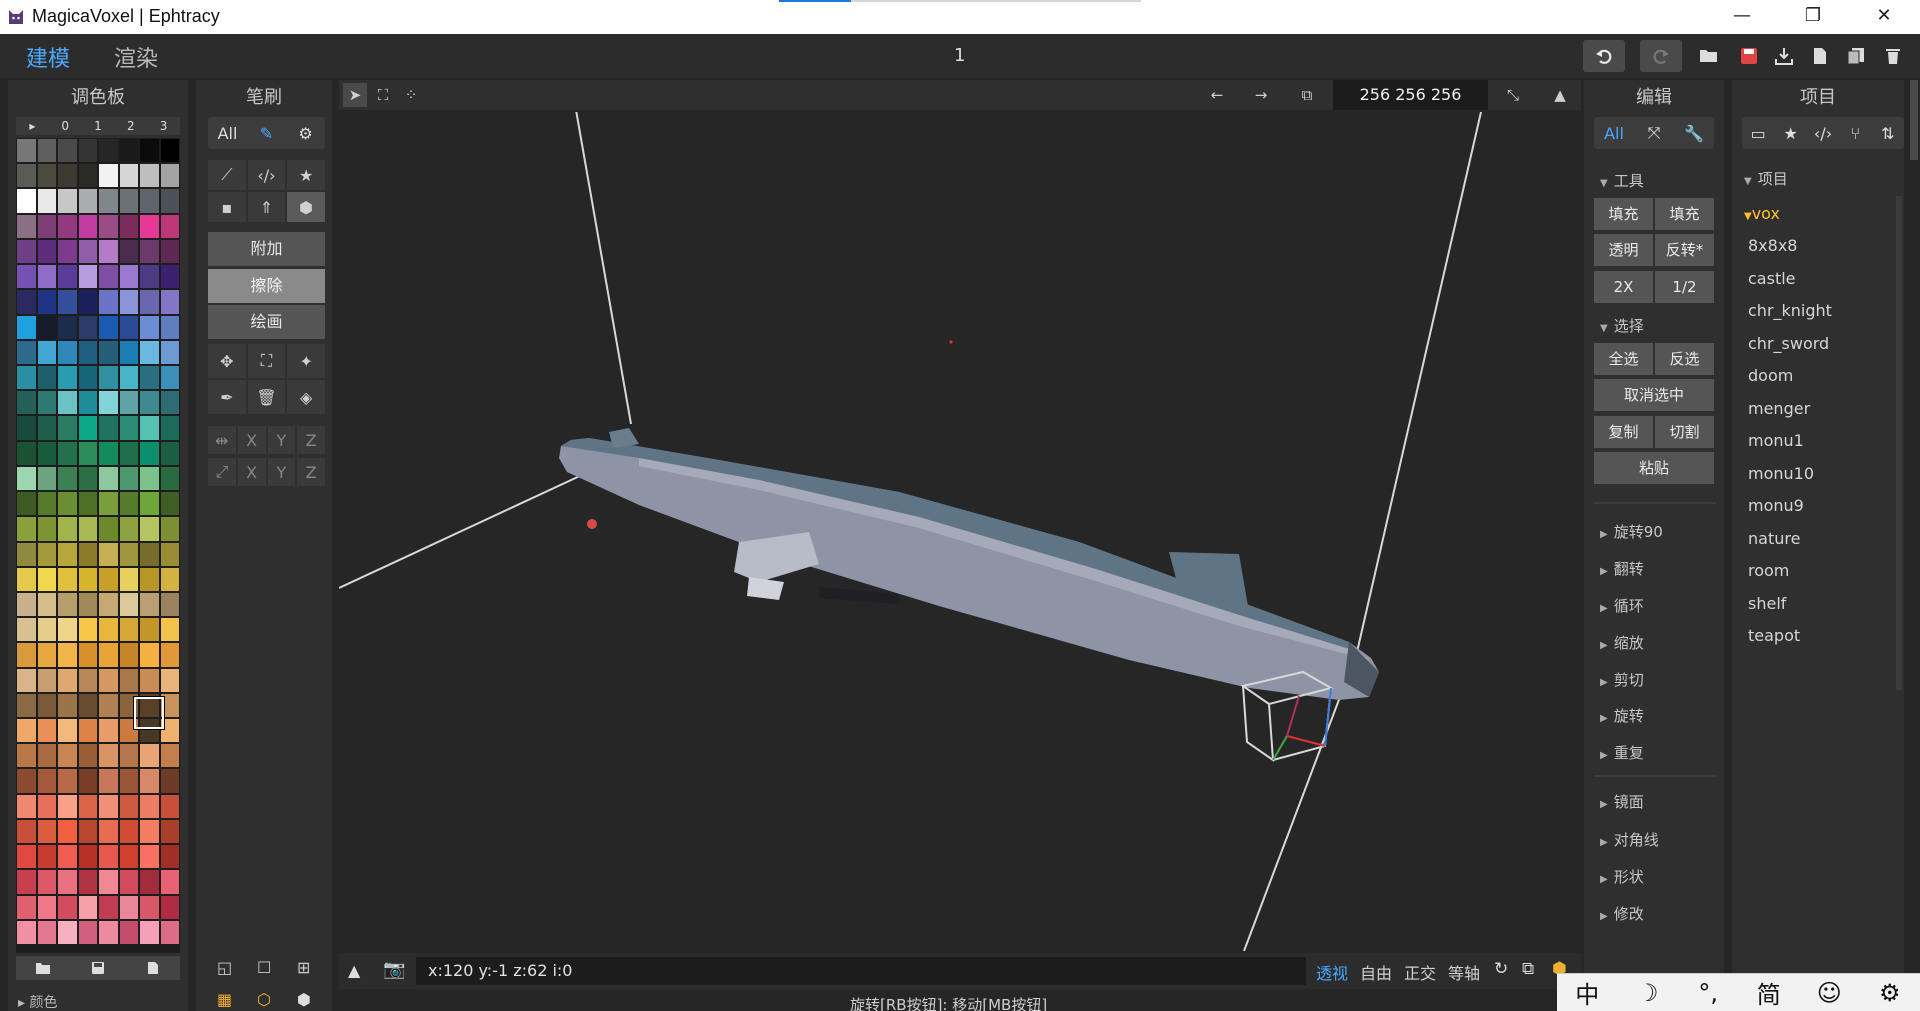 This screenshot has height=1011, width=1920. What do you see at coordinates (1622, 325) in the screenshot?
I see `select-section: ▼ 选择` at bounding box center [1622, 325].